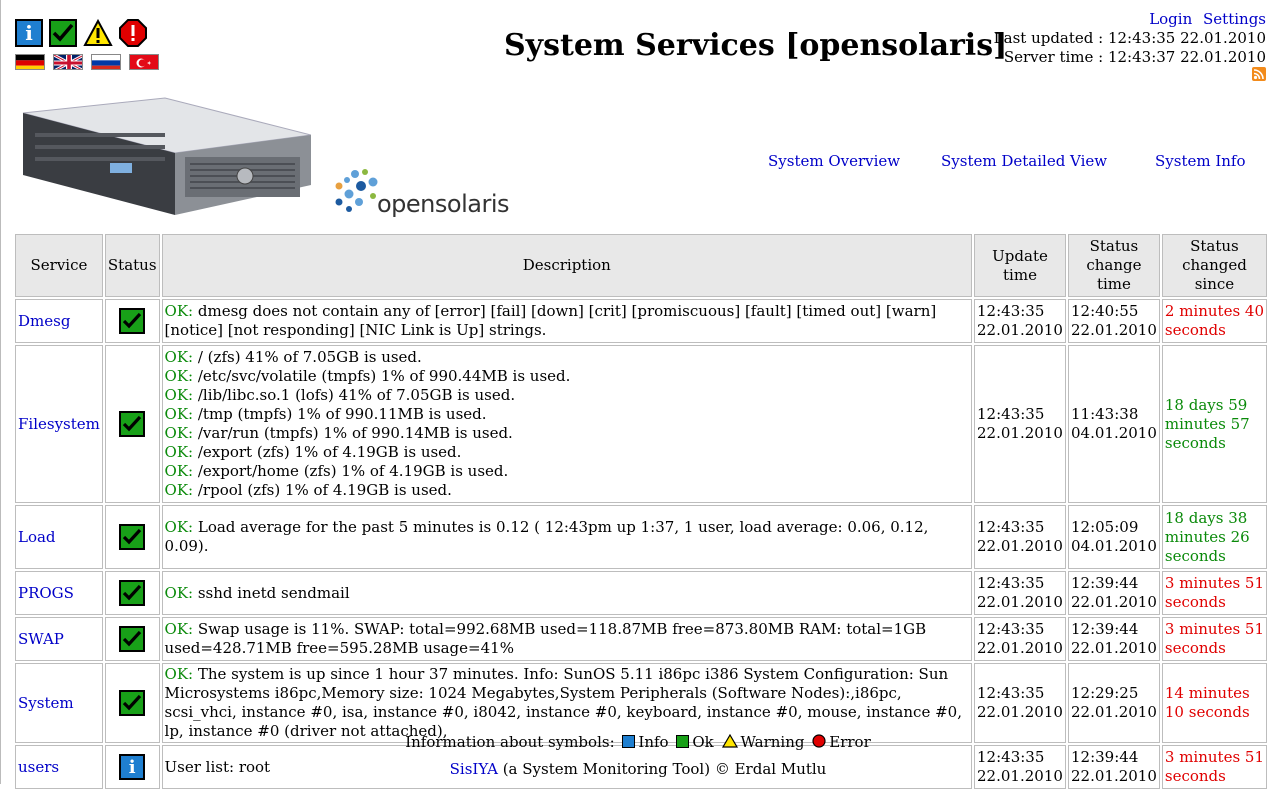  What do you see at coordinates (144, 62) in the screenshot?
I see `turkish-flag-icon` at bounding box center [144, 62].